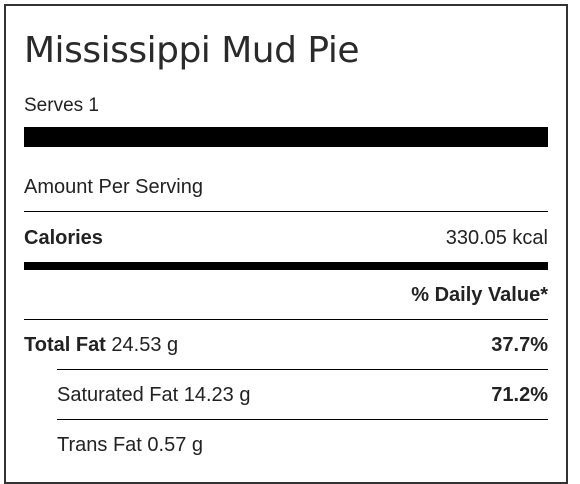  I want to click on recipe-title: Mississippi Mud Pie, so click(191, 50).